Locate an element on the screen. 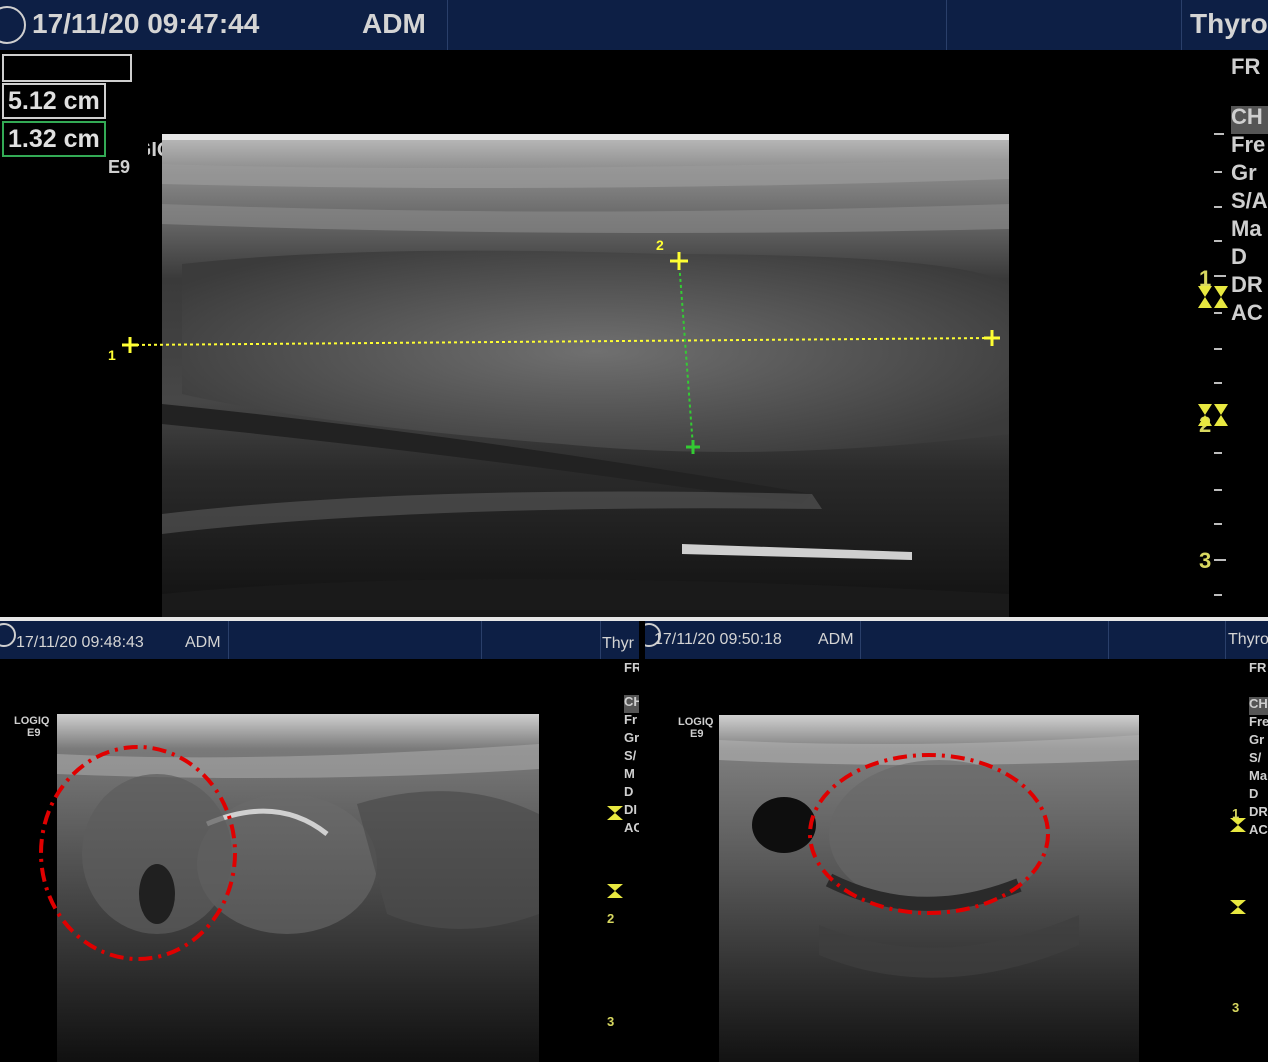 The height and width of the screenshot is (1062, 1268). bl-param-list: FR CH Fr Gr S/ M D DI AC is located at coordinates (632, 750).